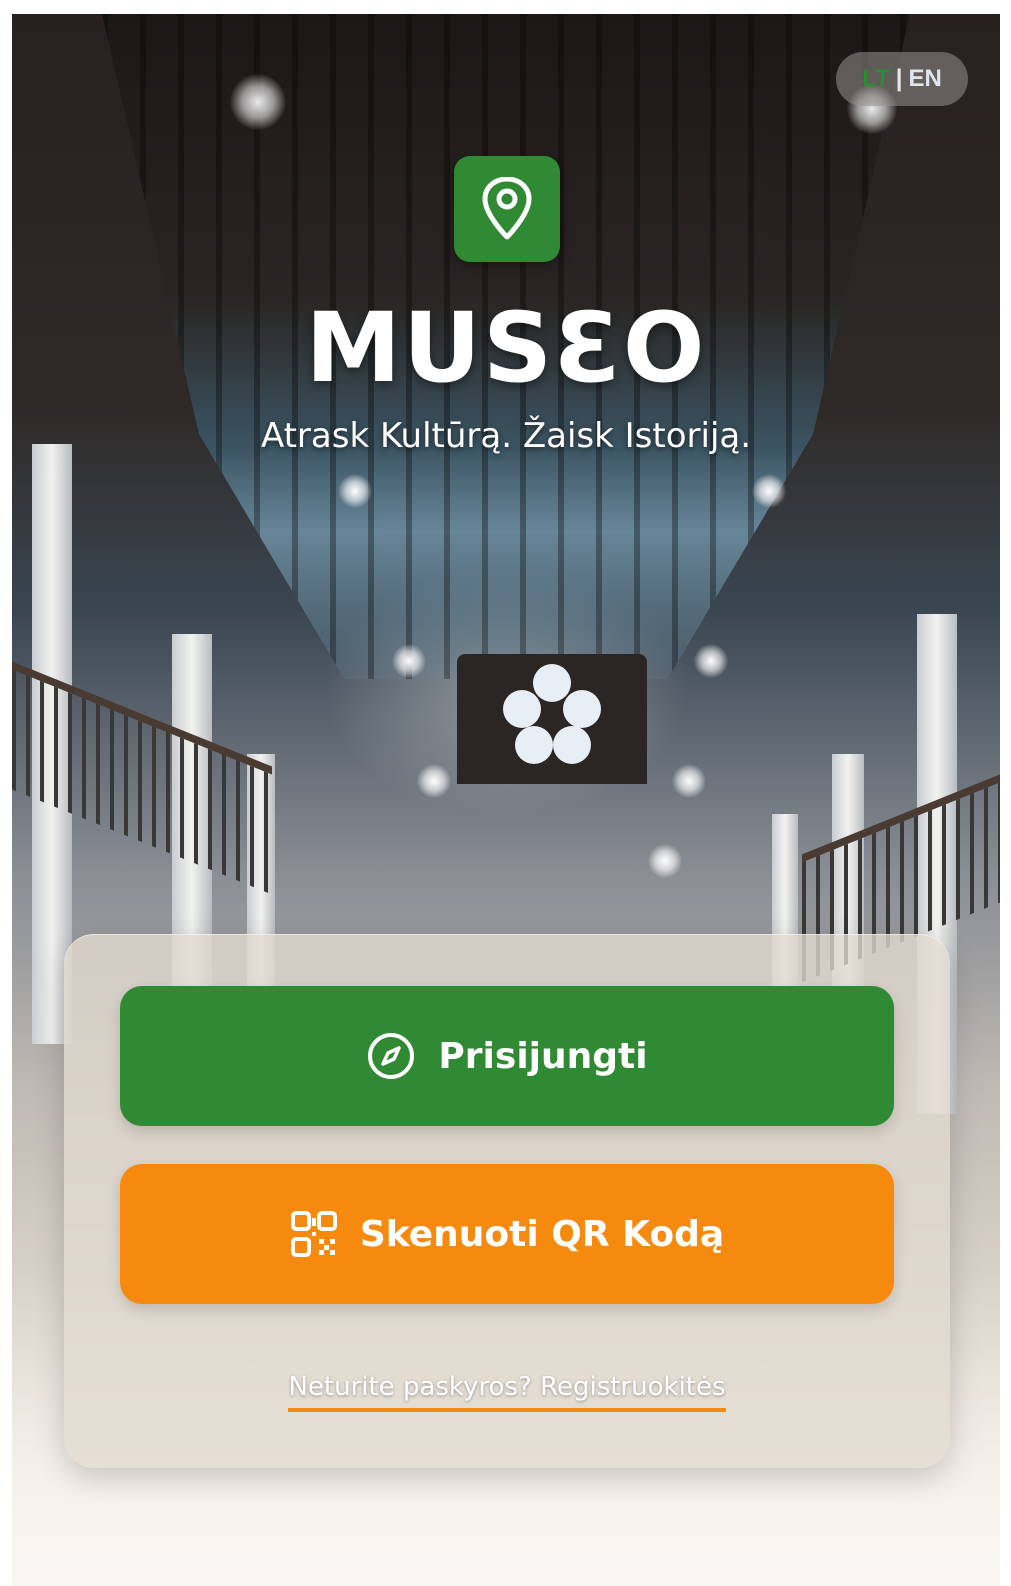 The image size is (1011, 1586). I want to click on app-logo, so click(507, 209).